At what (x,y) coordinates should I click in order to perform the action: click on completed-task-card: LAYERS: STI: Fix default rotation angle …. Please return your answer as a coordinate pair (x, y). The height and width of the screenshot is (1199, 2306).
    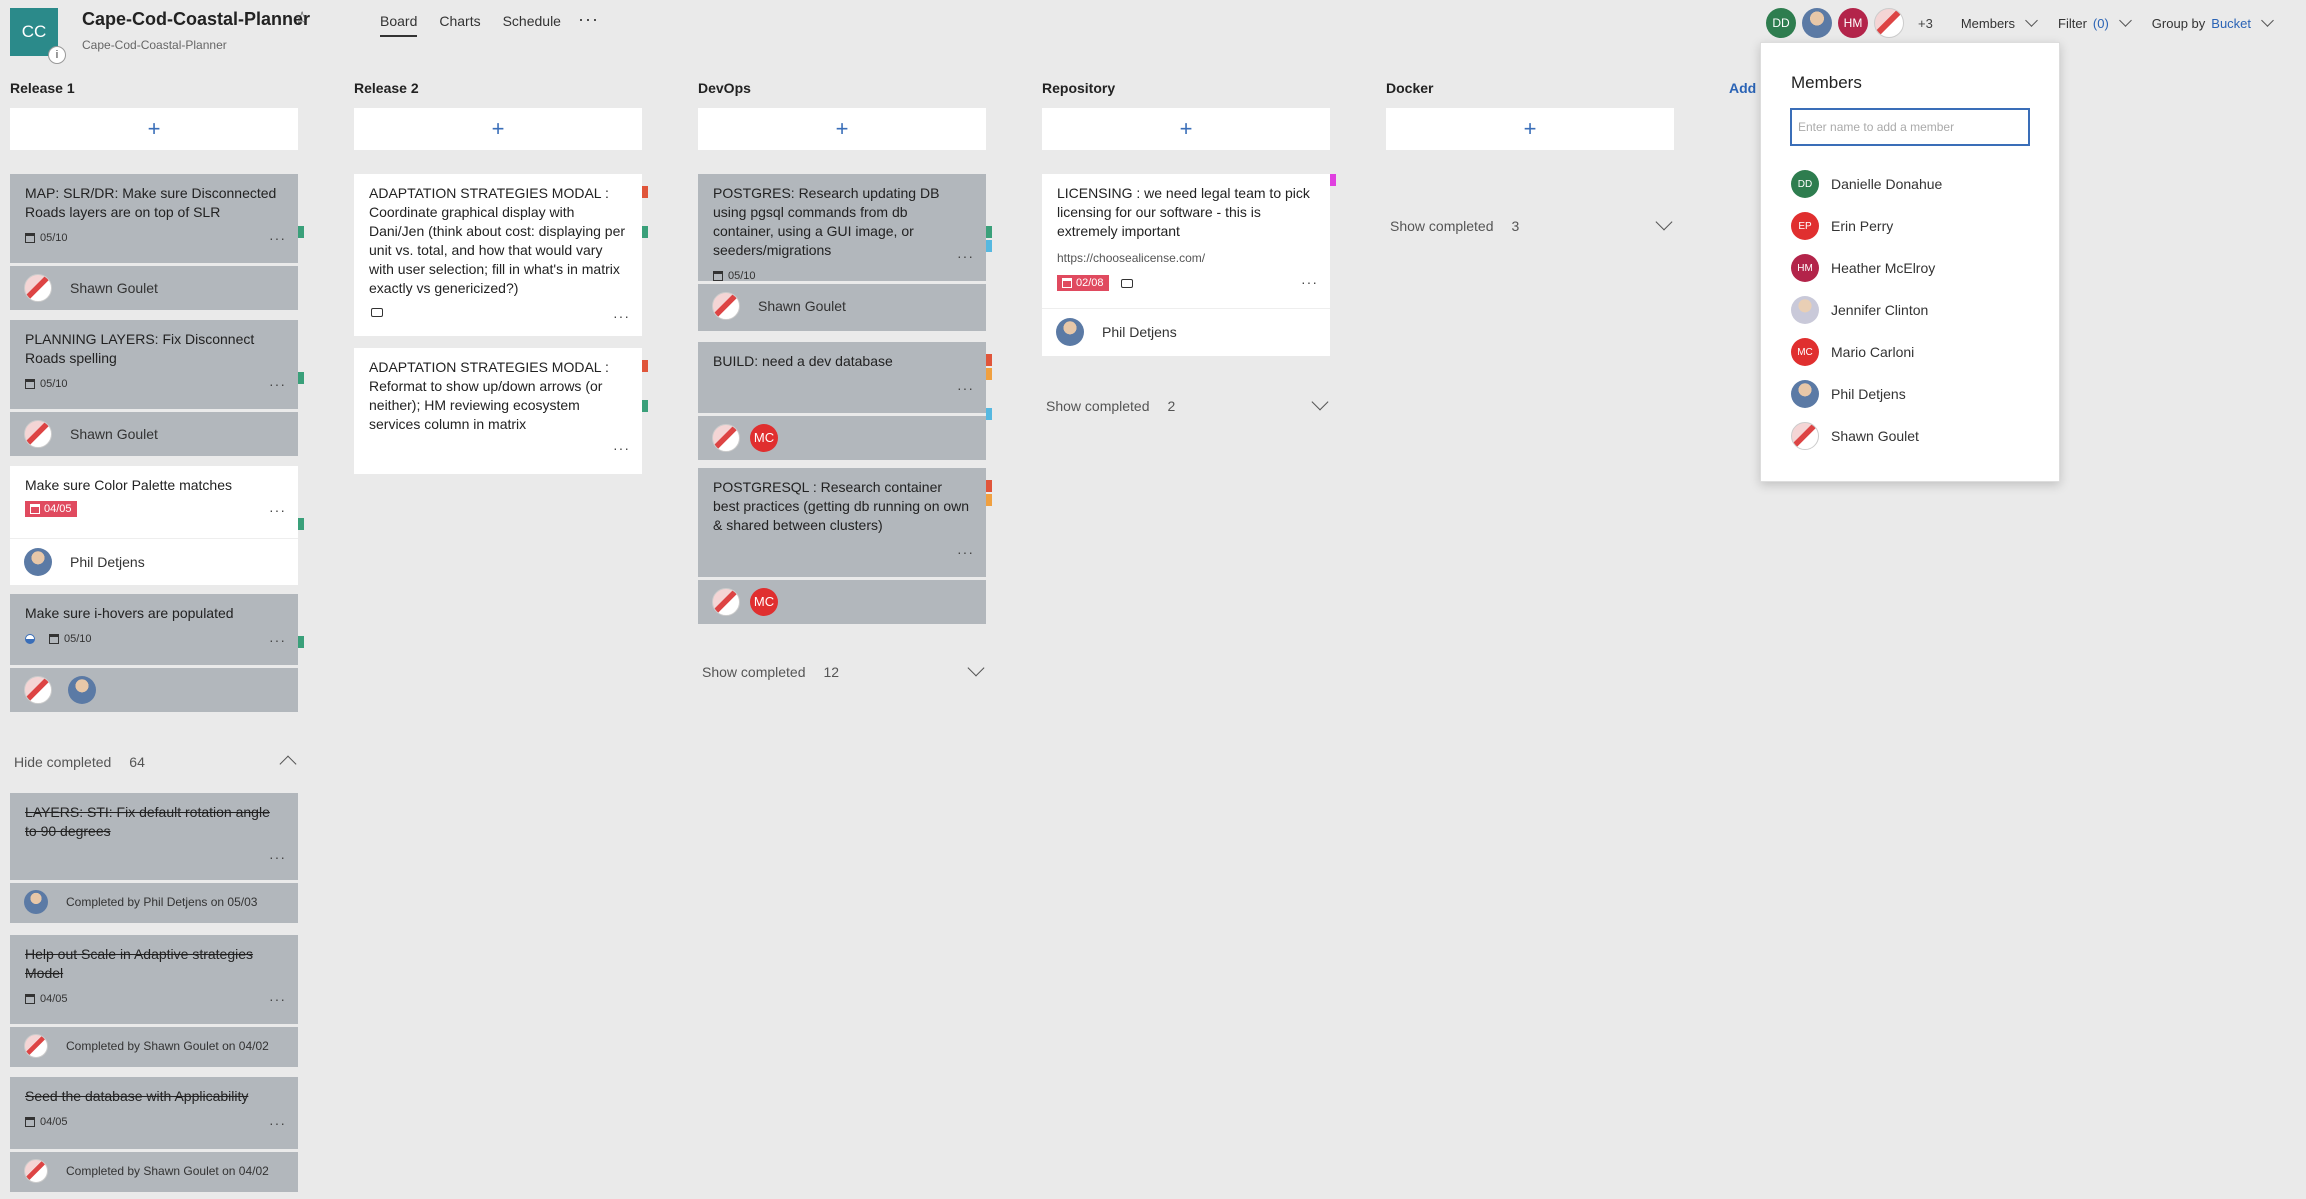
    Looking at the image, I should click on (154, 858).